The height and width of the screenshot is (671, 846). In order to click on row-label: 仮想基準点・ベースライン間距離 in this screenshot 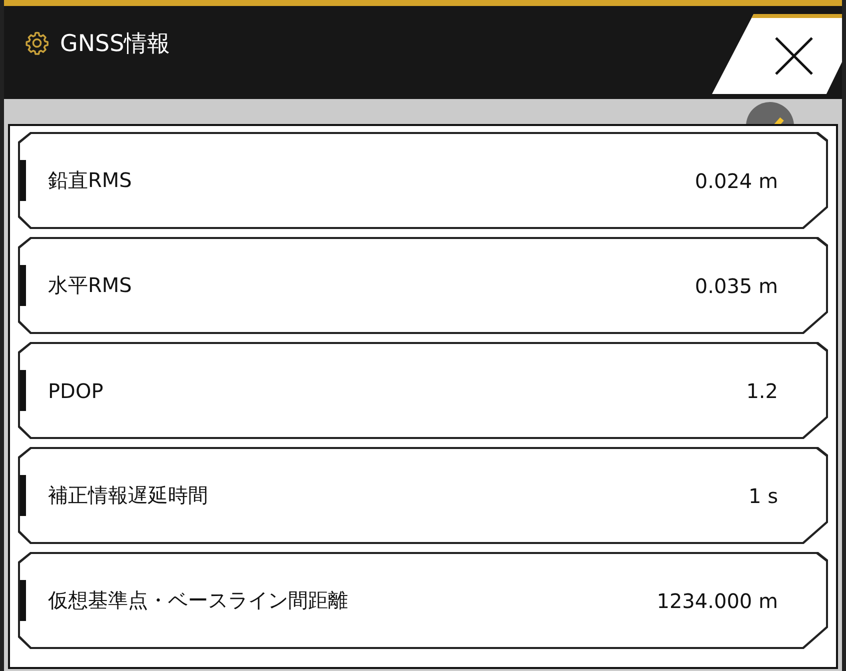, I will do `click(198, 600)`.